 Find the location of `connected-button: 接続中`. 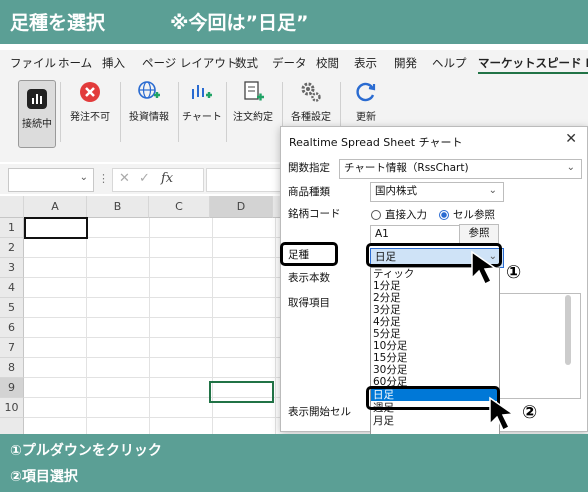

connected-button: 接続中 is located at coordinates (37, 114).